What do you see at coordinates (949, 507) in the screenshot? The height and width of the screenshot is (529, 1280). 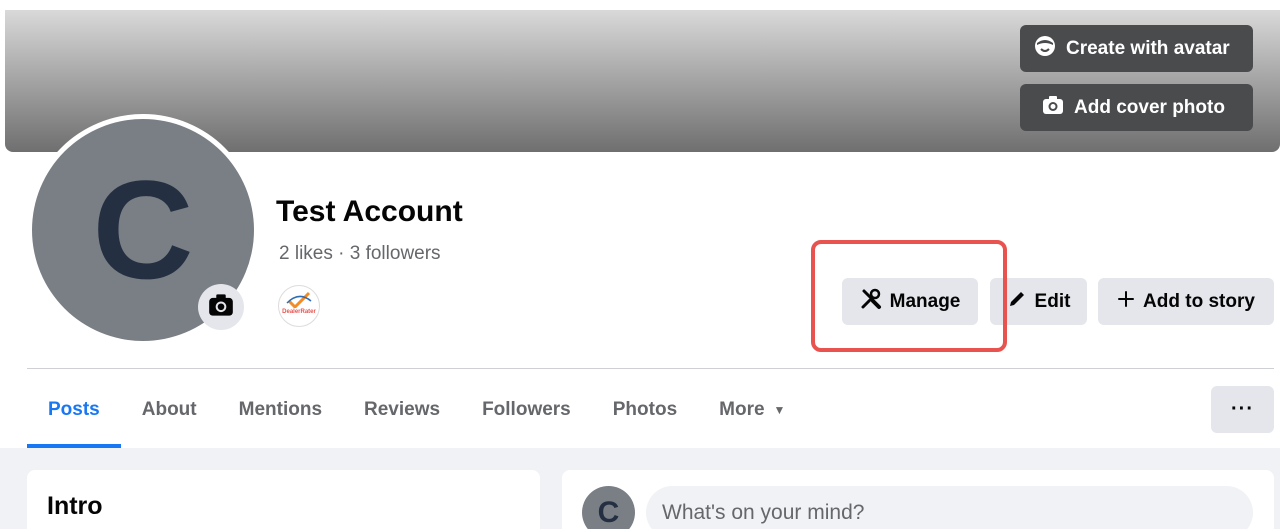 I see `whats-on-your-mind-input: What's on your mind?` at bounding box center [949, 507].